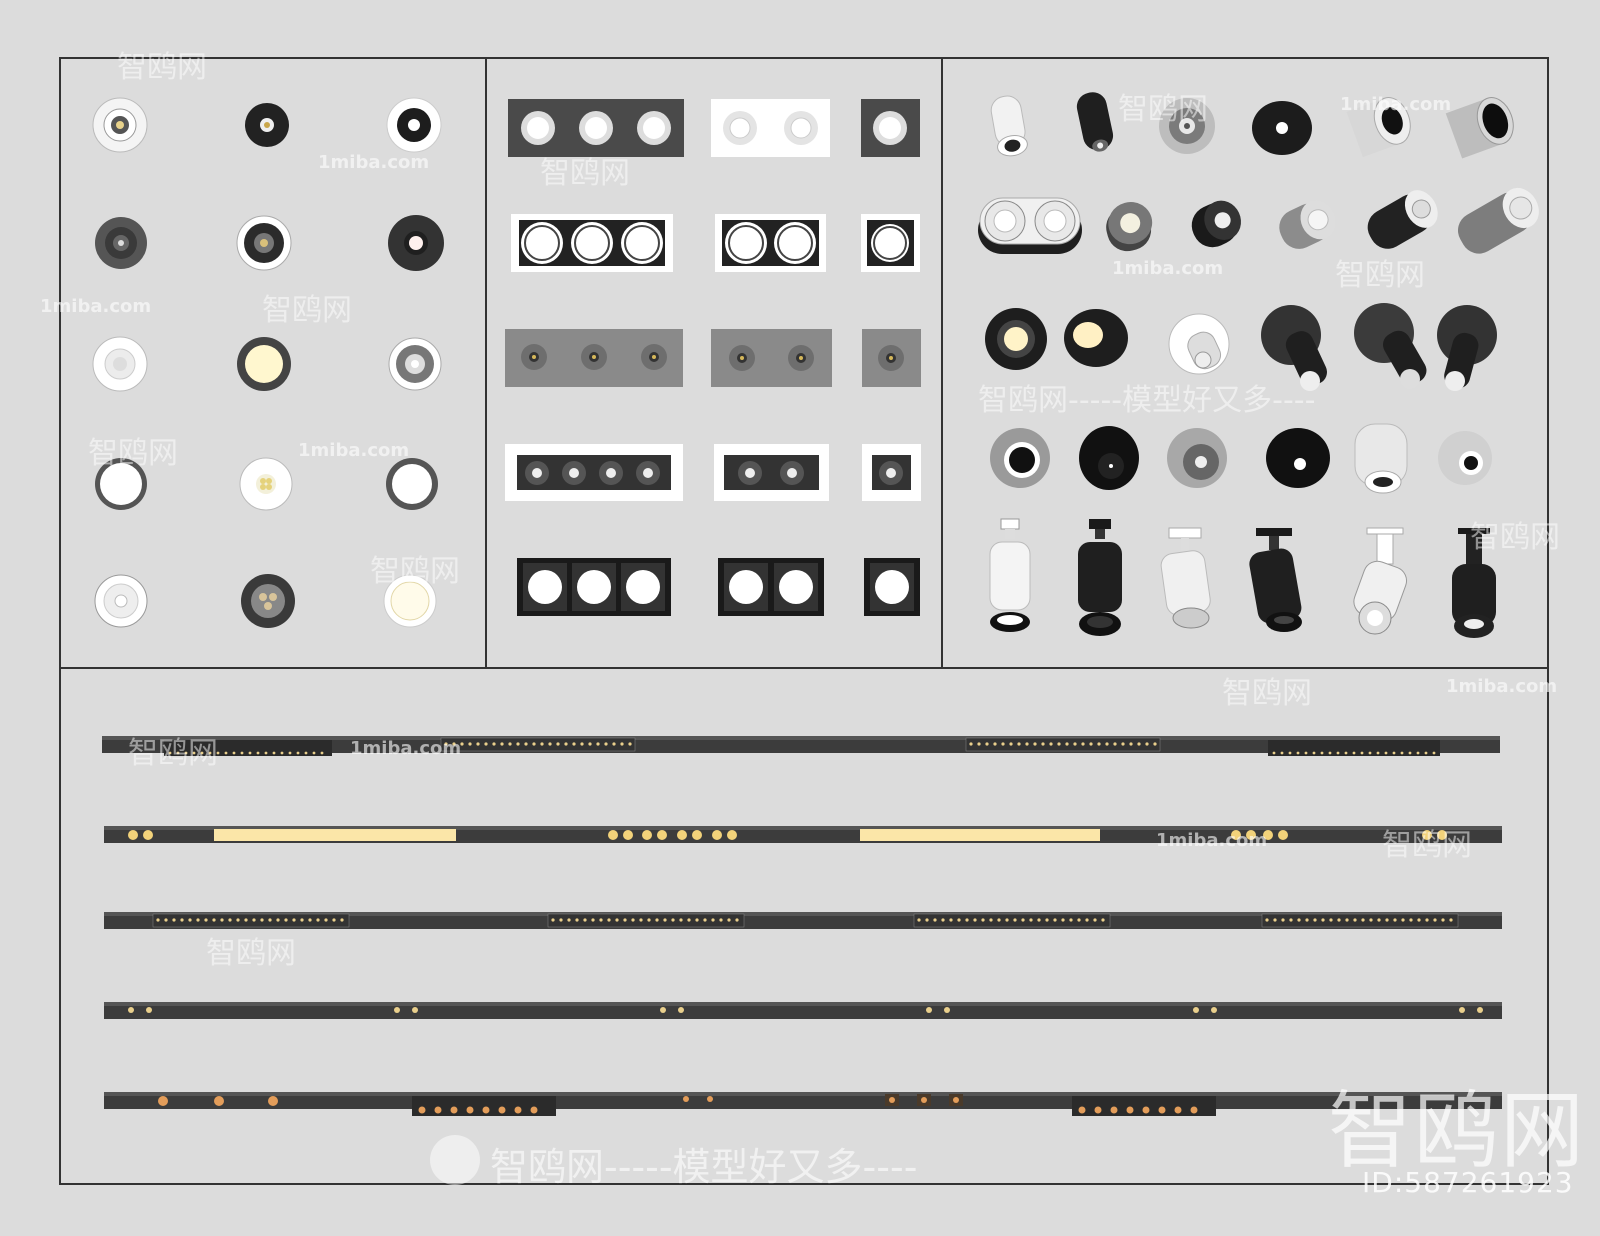 Image resolution: width=1600 pixels, height=1236 pixels. What do you see at coordinates (890, 243) in the screenshot?
I see `grille-light-single` at bounding box center [890, 243].